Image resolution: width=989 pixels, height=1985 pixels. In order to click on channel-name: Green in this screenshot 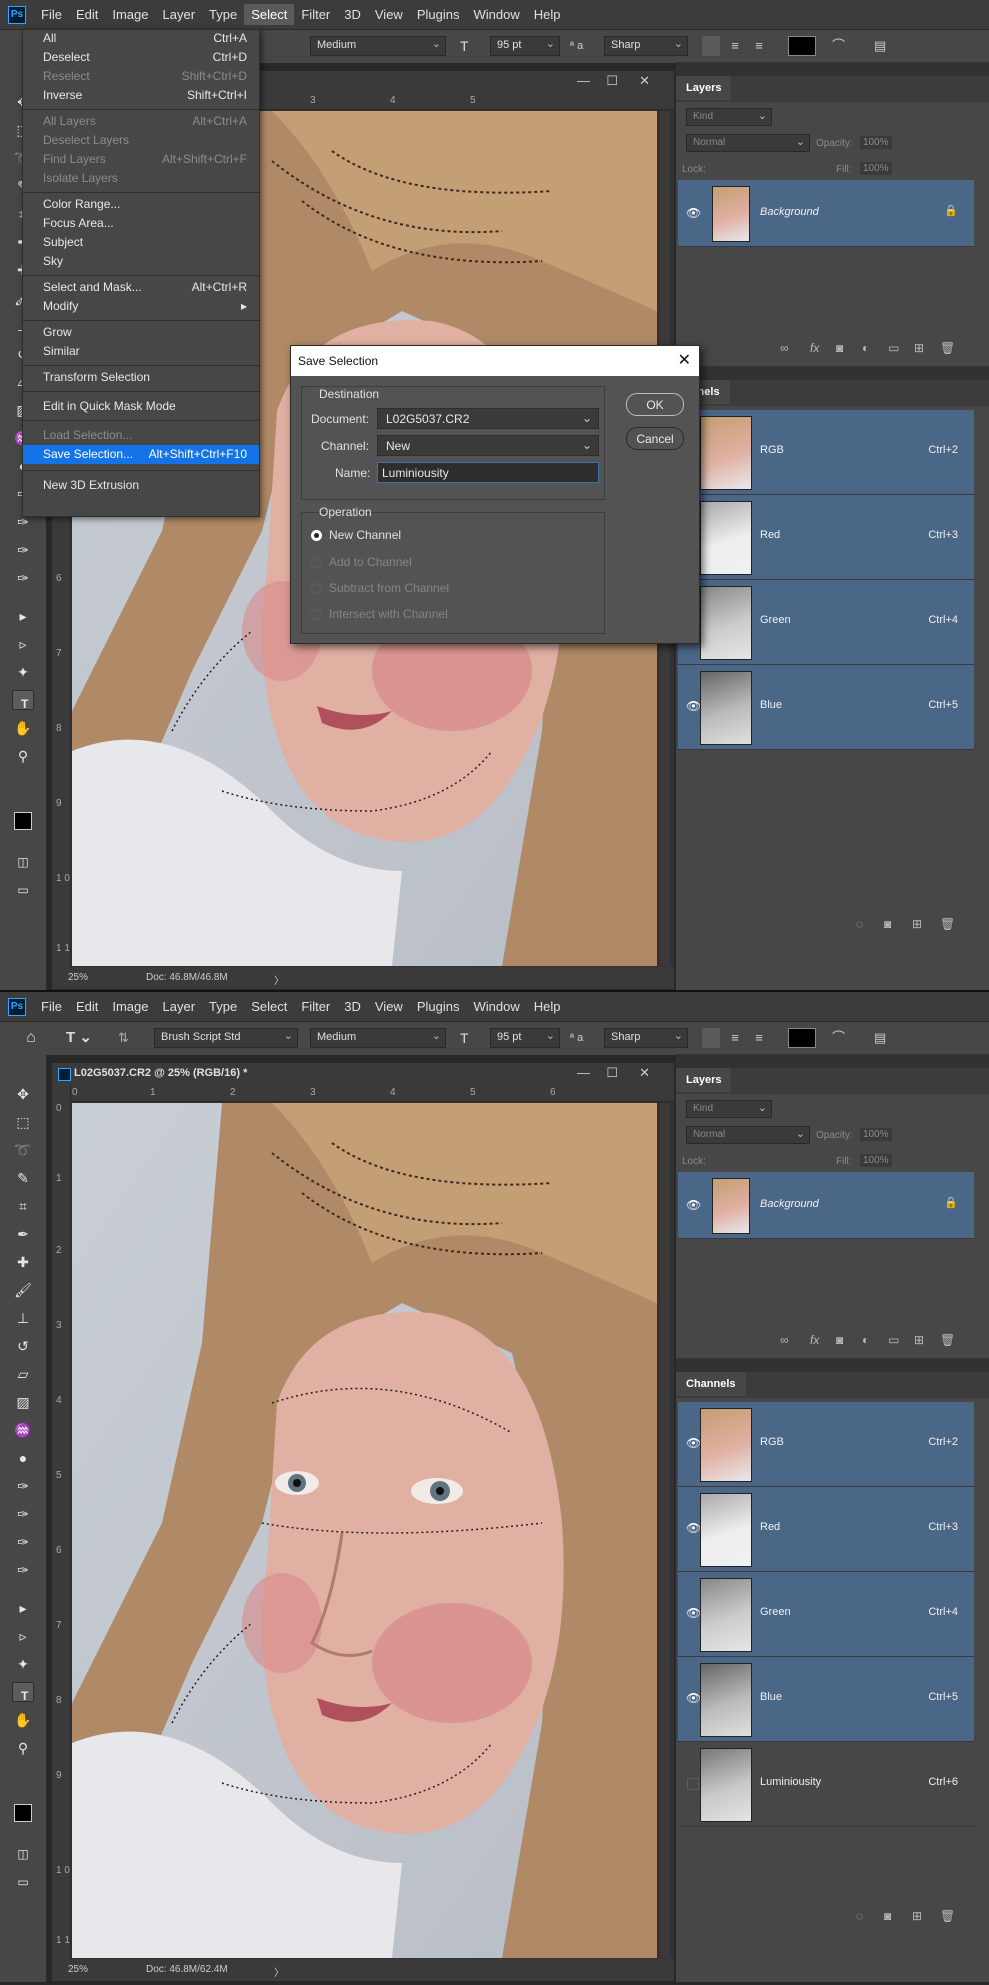, I will do `click(775, 1612)`.